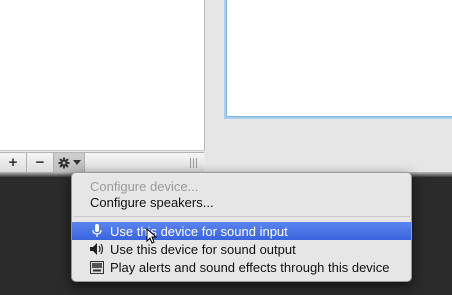 This screenshot has height=295, width=452. What do you see at coordinates (76, 162) in the screenshot?
I see `chevron-down-icon` at bounding box center [76, 162].